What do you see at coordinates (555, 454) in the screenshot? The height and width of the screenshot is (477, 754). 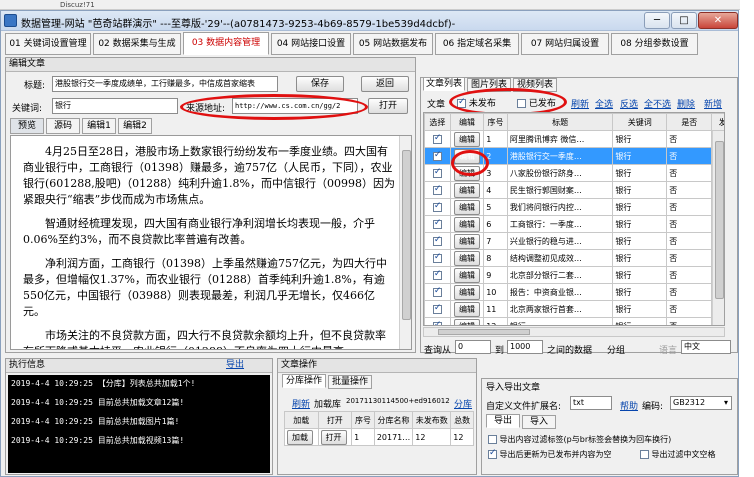 I see `export-option-label: 导出后更新为已发布并内容为空` at bounding box center [555, 454].